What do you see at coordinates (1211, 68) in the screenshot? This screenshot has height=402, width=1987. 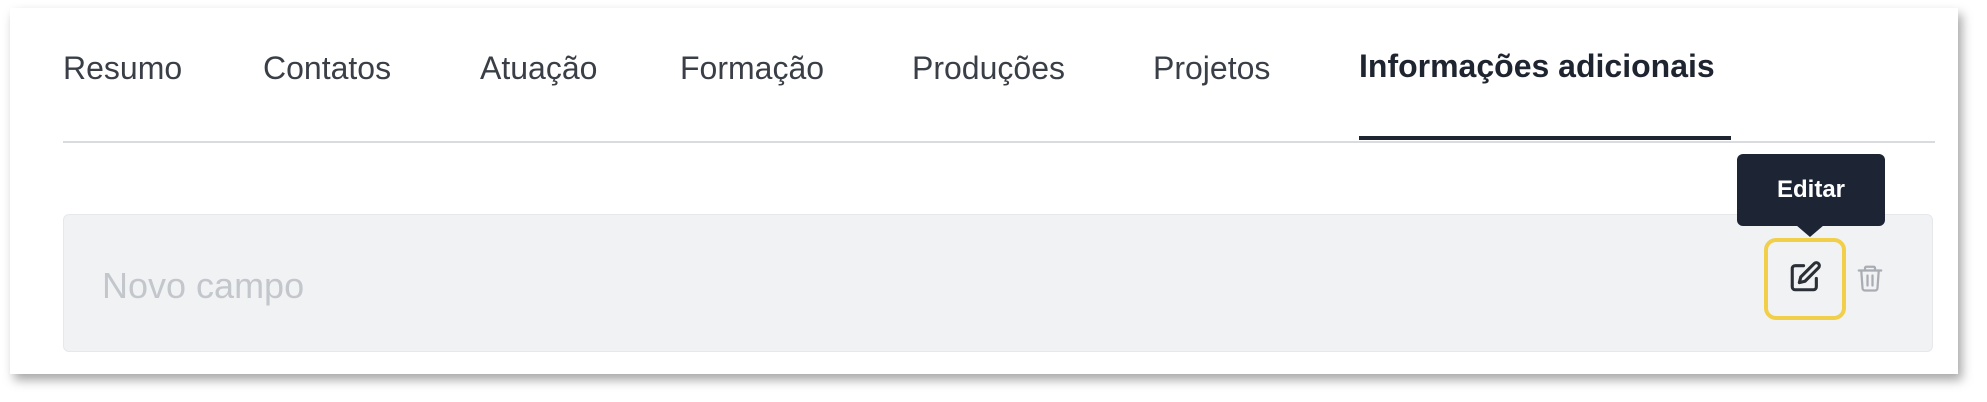 I see `tab-projetos: Projetos` at bounding box center [1211, 68].